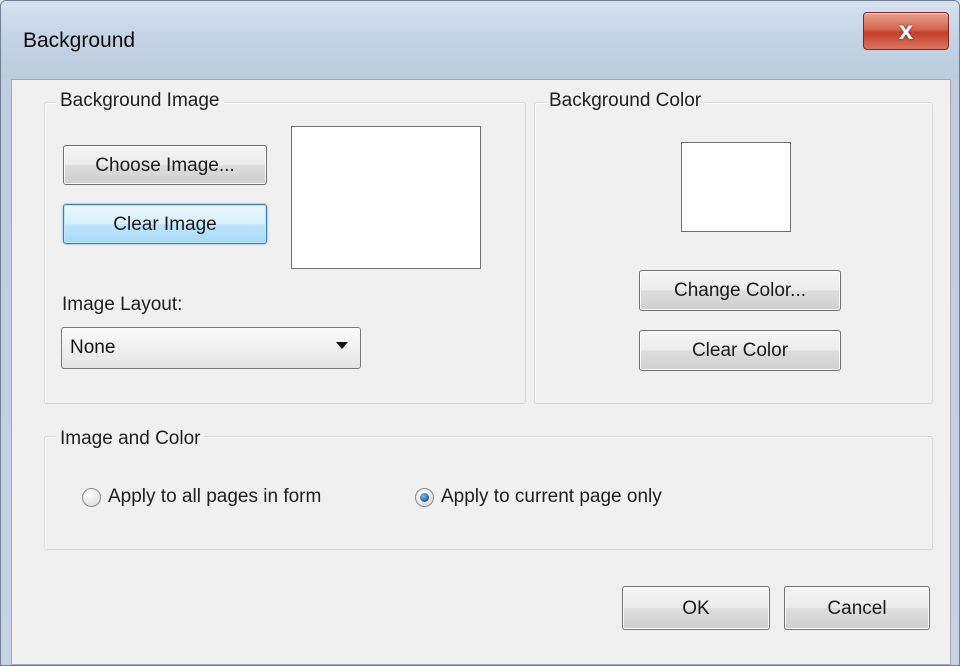  I want to click on radio-selected-dot, so click(424, 497).